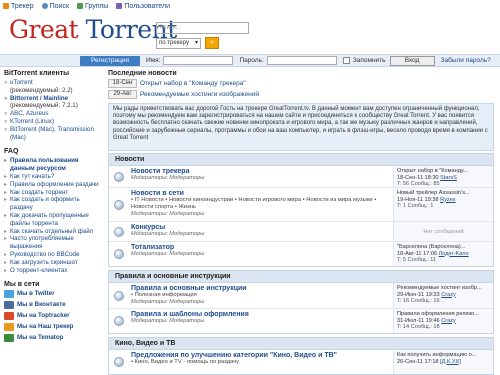  I want to click on forum-icon, so click(119, 204).